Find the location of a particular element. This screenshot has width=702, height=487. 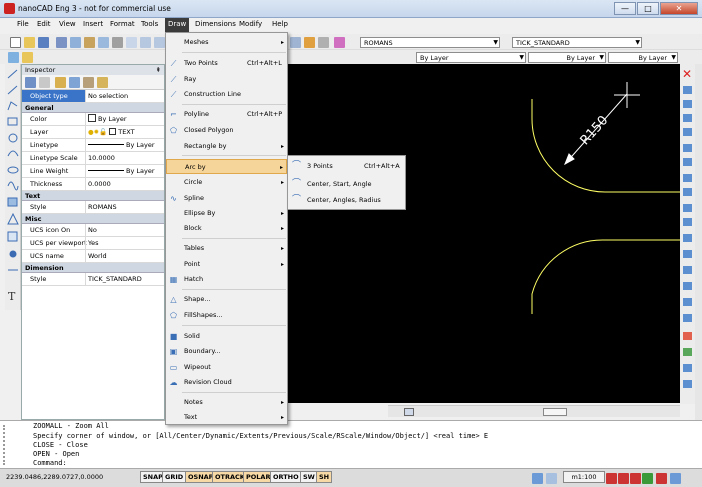

menu-item-rectangle-by: Rectangle by ▸ is located at coordinates (226, 146).